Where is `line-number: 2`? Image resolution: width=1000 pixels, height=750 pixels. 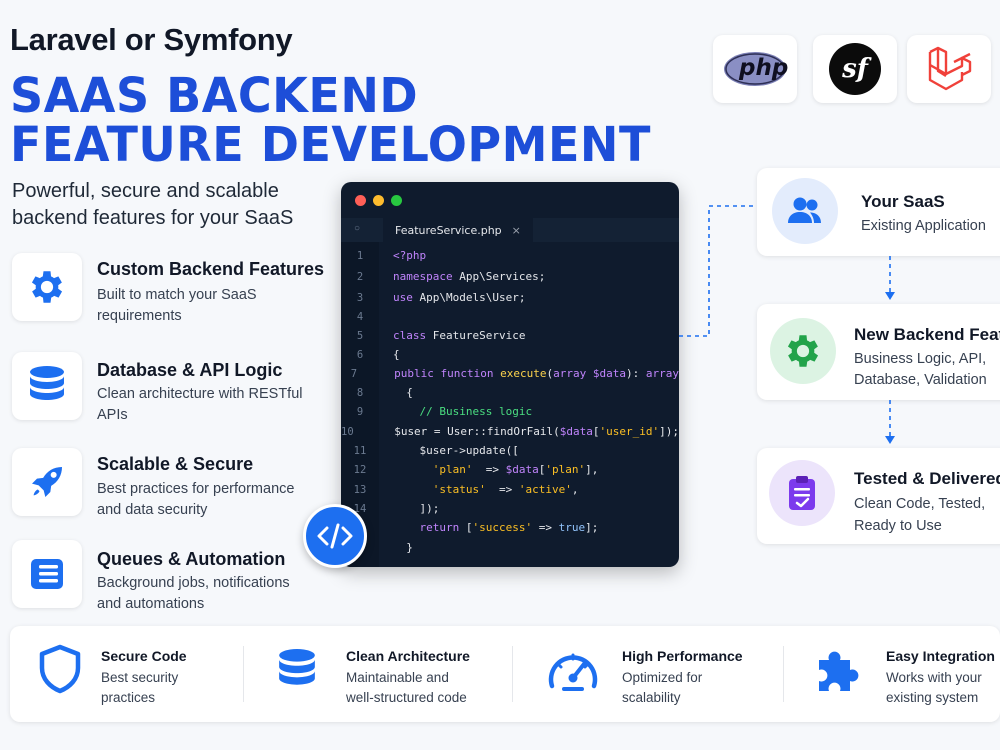 line-number: 2 is located at coordinates (360, 276).